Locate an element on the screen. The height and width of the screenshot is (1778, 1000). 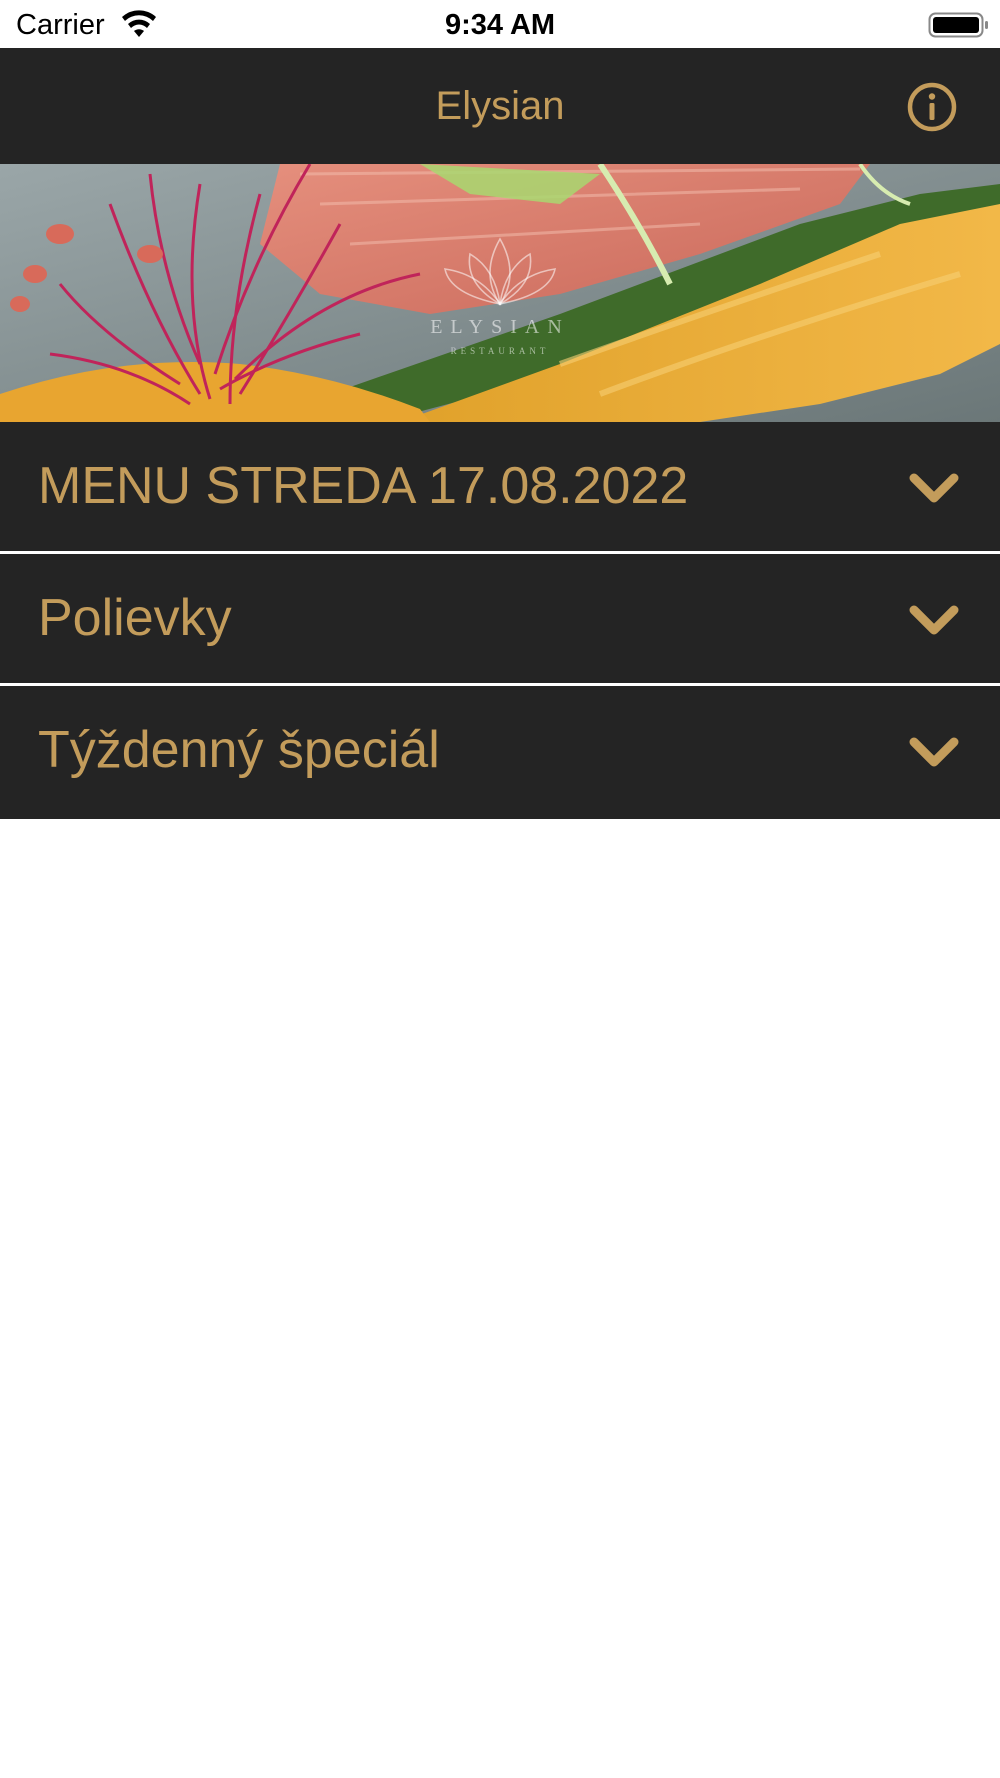
clock-label: 9:34 AM is located at coordinates (500, 25).